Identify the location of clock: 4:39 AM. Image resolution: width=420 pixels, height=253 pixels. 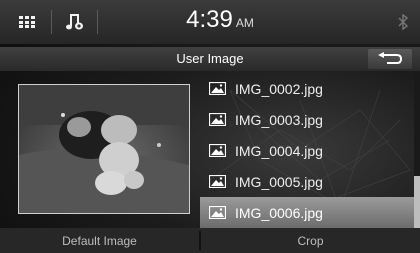
(220, 22).